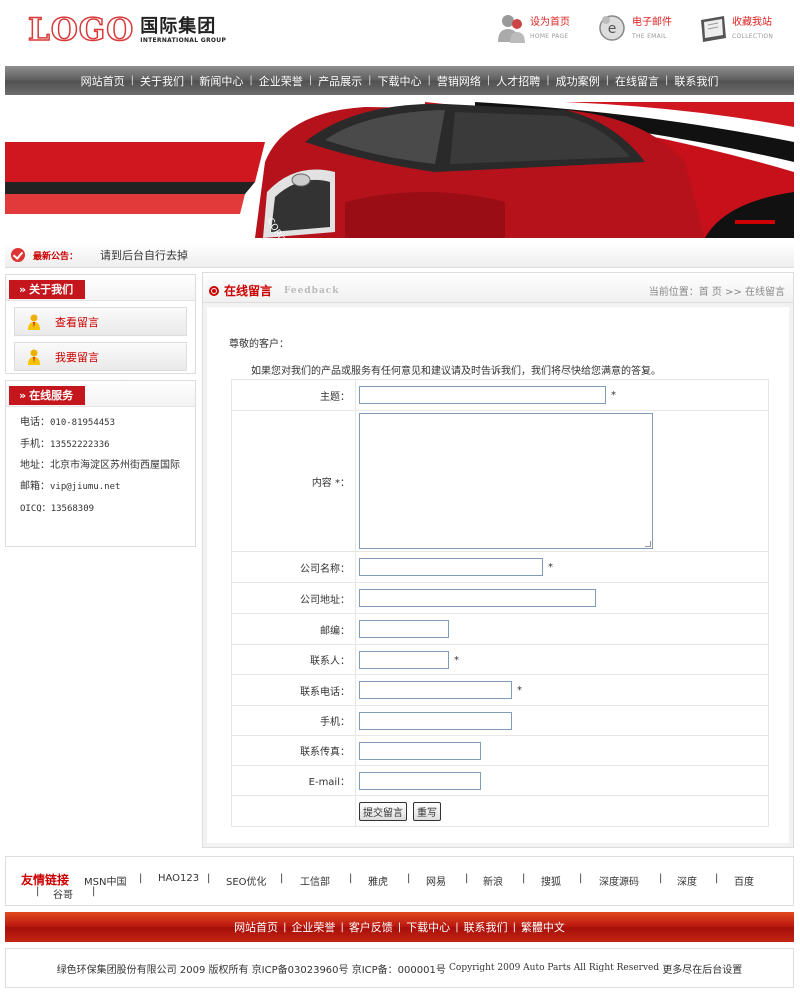 Image resolution: width=800 pixels, height=992 pixels. What do you see at coordinates (702, 970) in the screenshot?
I see `copyright-tail: 更多尽在后台设置` at bounding box center [702, 970].